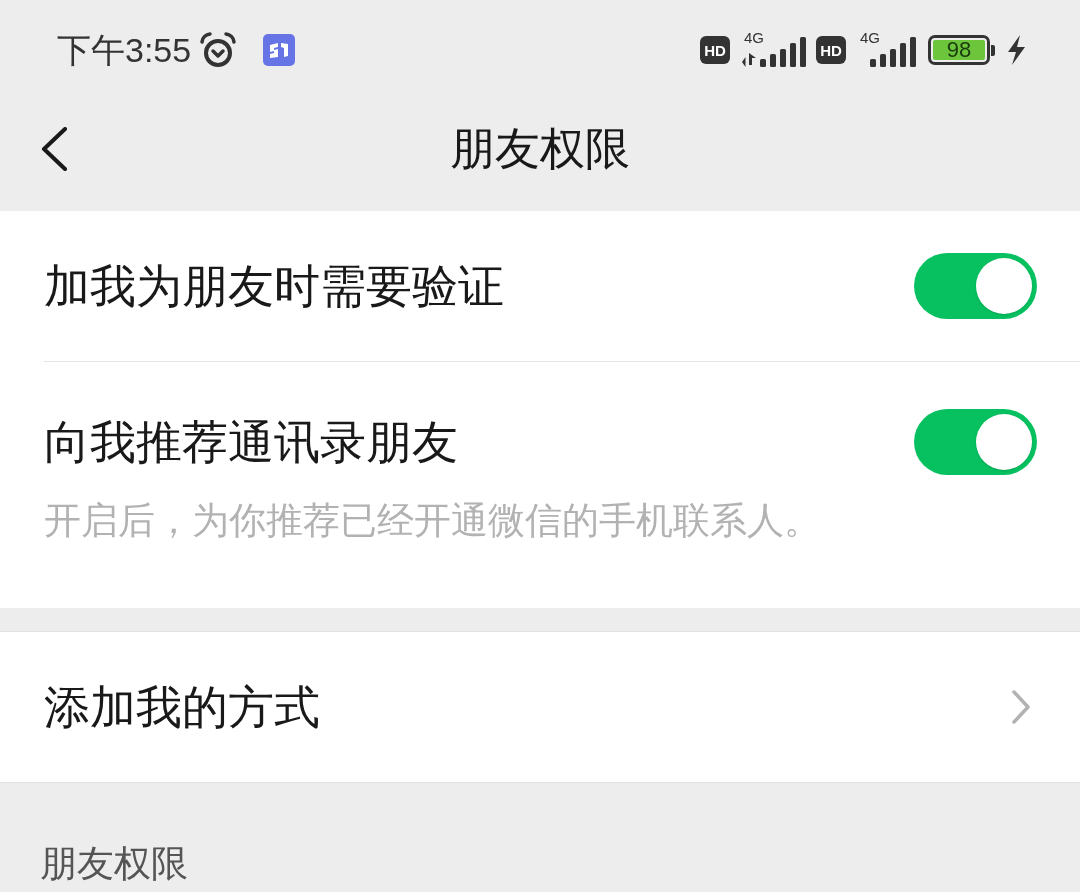 This screenshot has height=892, width=1080. Describe the element at coordinates (540, 148) in the screenshot. I see `page-title: 朋友权限` at that location.